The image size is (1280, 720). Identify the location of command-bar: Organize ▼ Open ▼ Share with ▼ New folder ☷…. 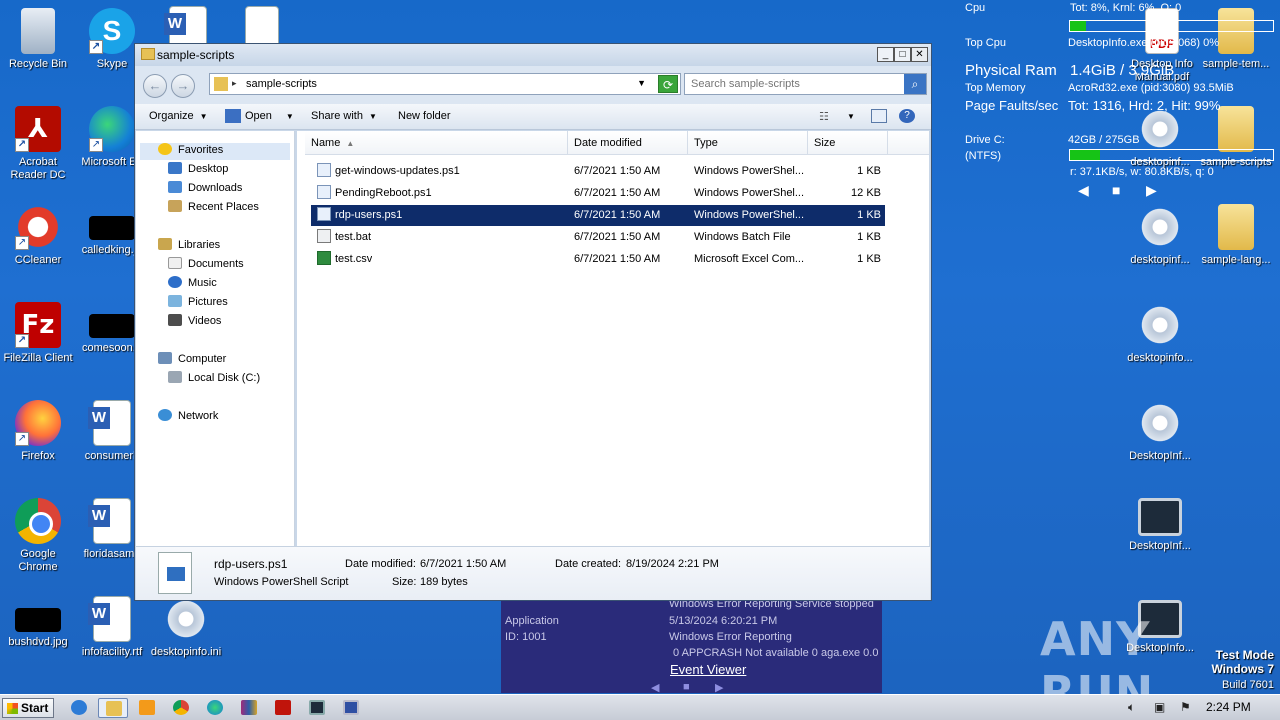
(533, 117).